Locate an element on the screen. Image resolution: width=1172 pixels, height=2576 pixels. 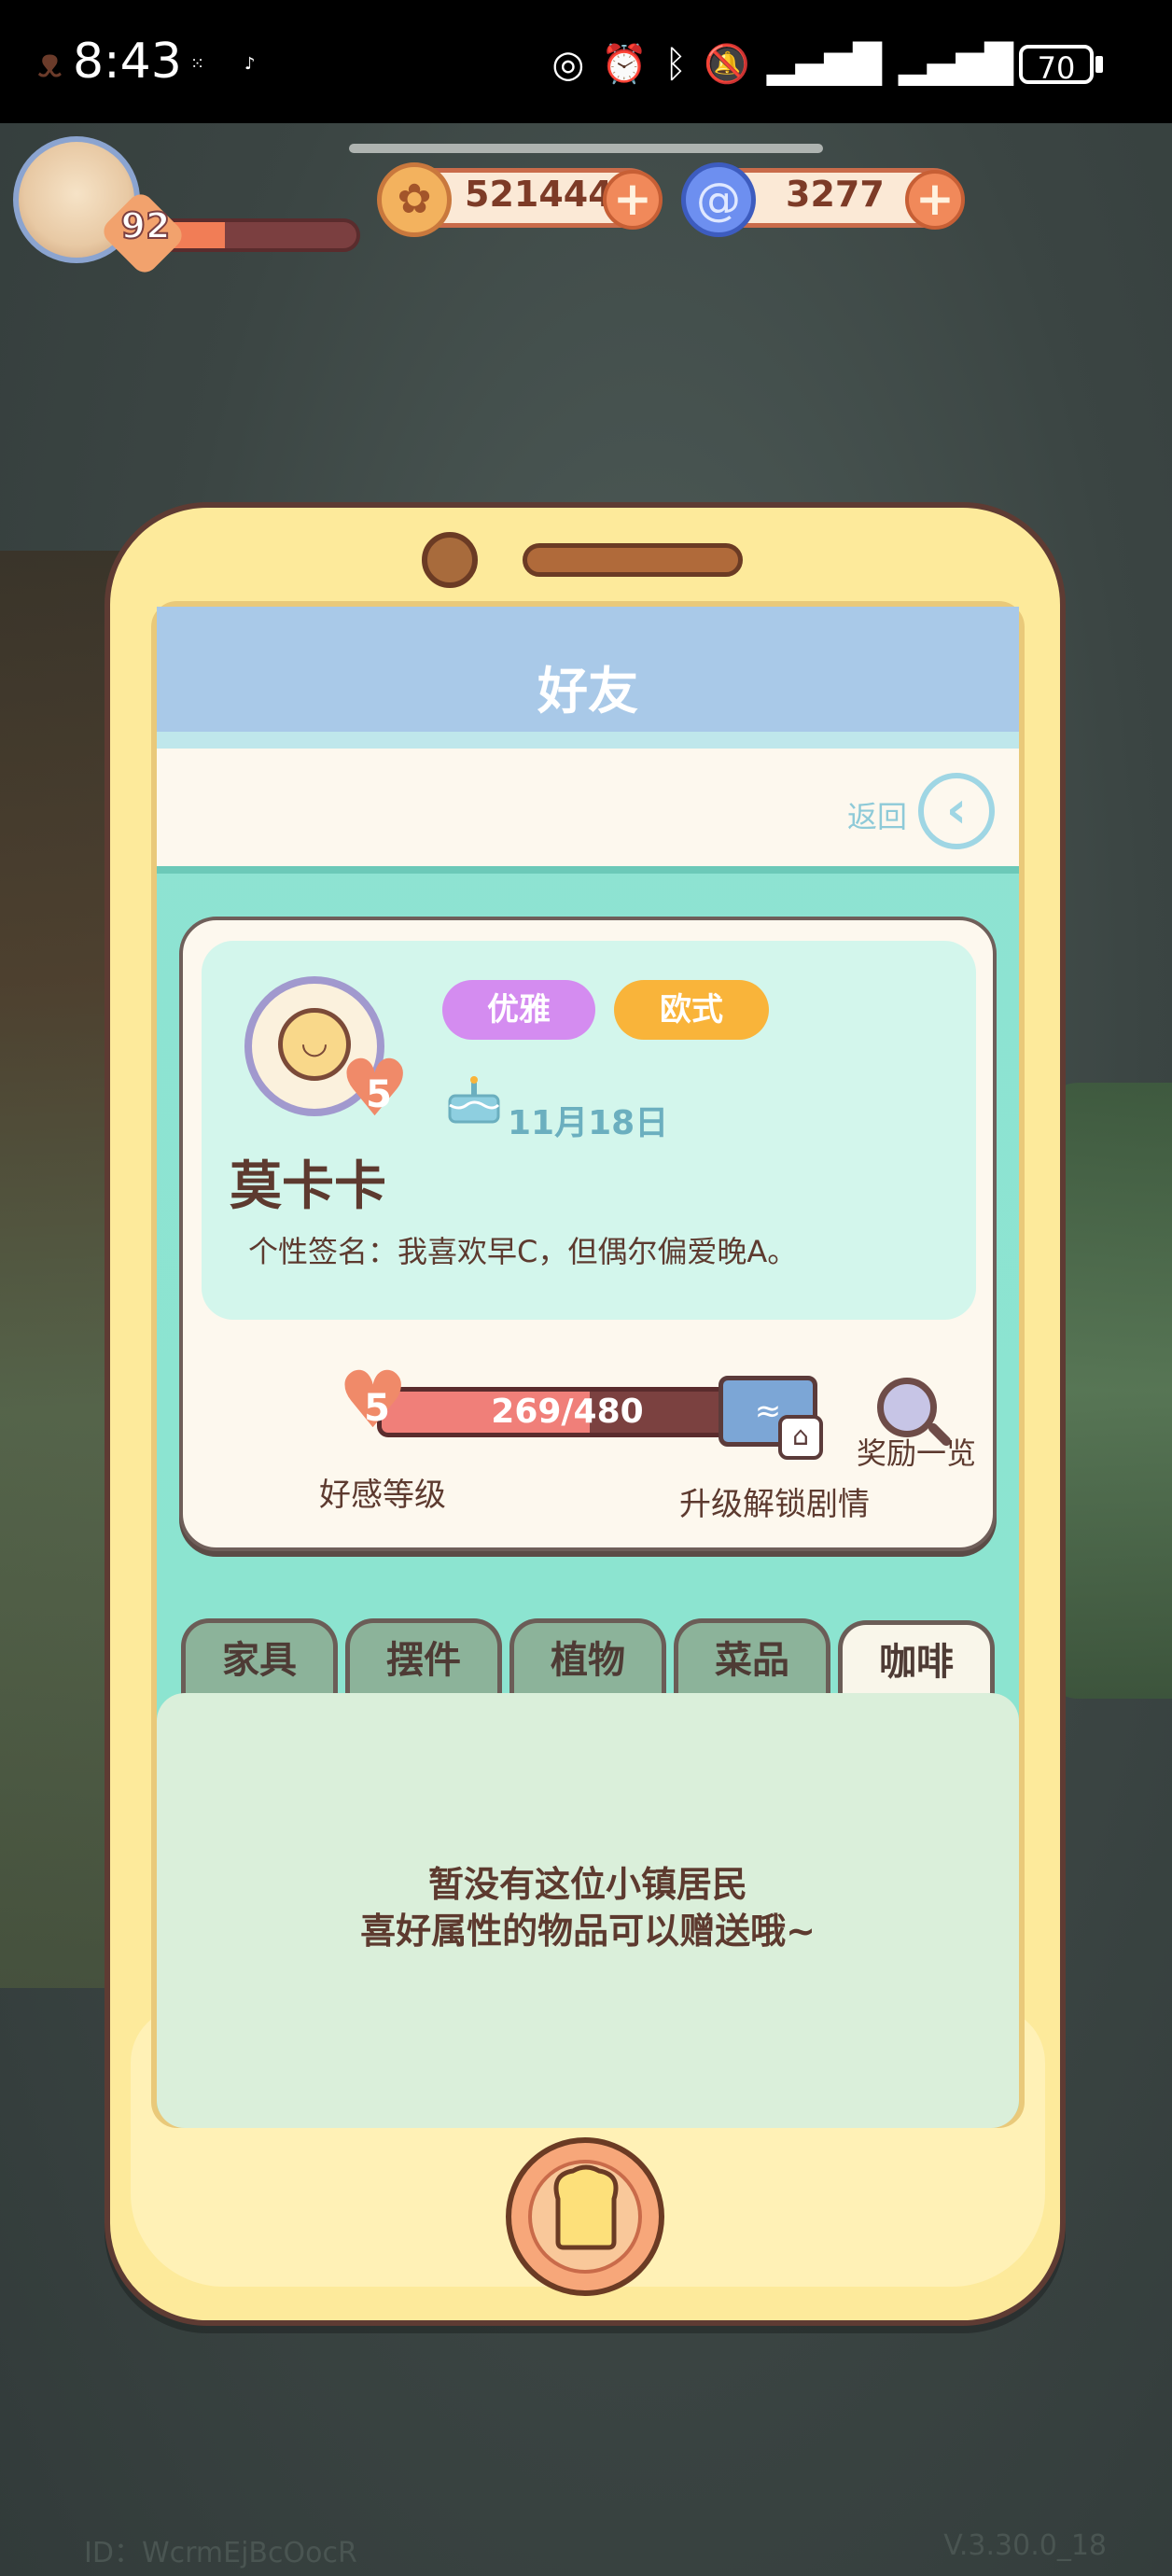
birthday-date: 11月18日 is located at coordinates (588, 1123).